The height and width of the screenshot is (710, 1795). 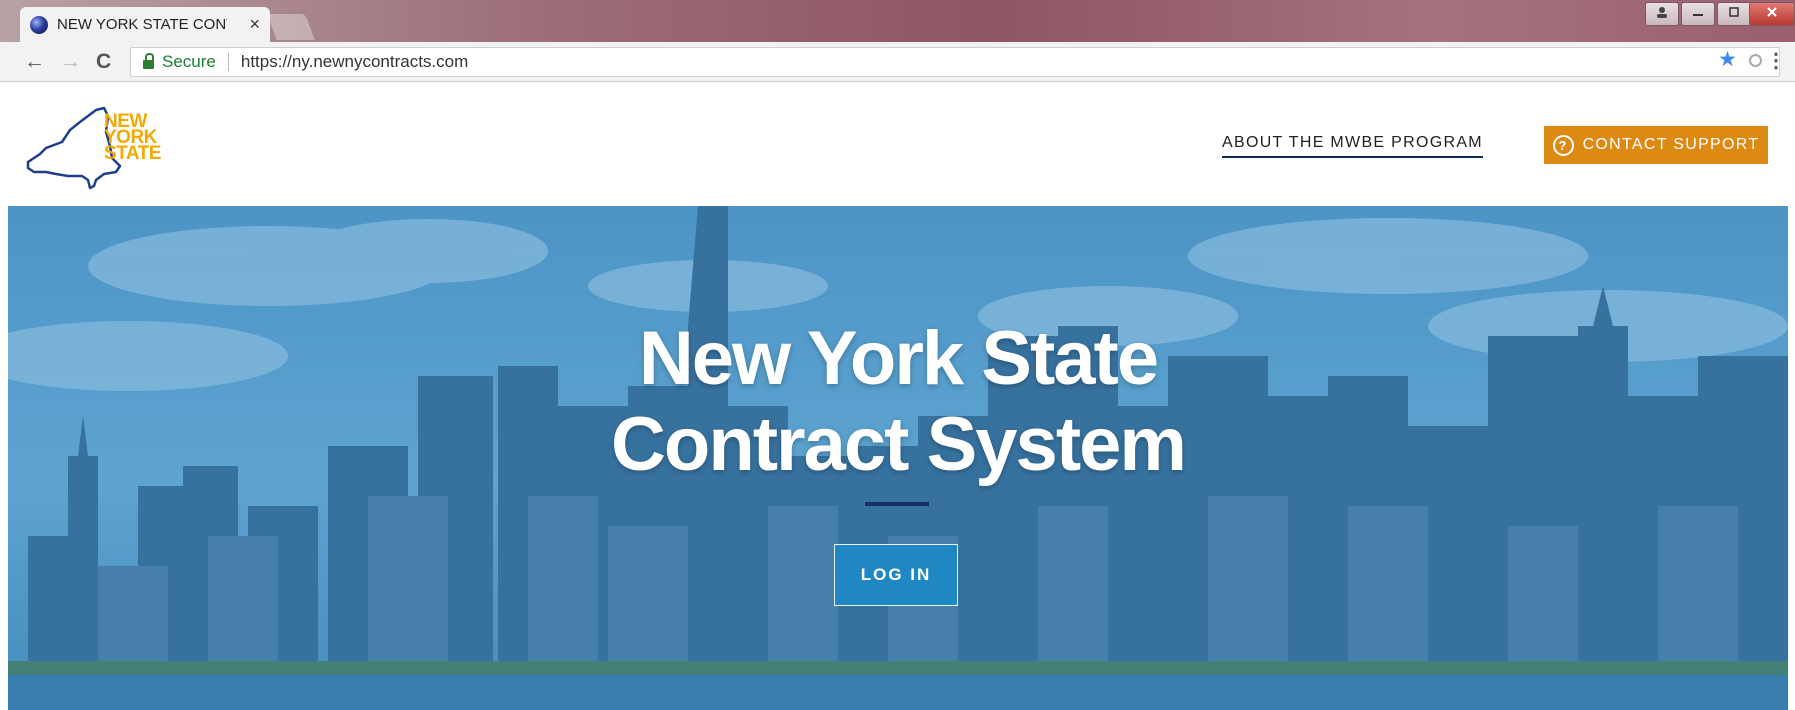 I want to click on help-circle-icon: ?, so click(x=1563, y=145).